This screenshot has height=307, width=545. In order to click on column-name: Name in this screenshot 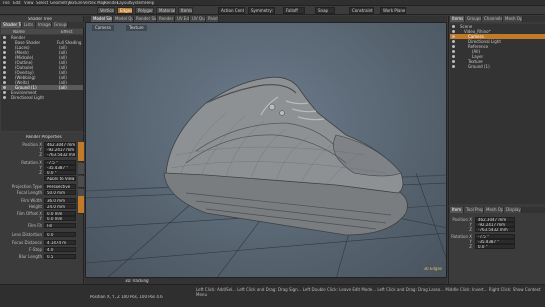, I will do `click(19, 32)`.